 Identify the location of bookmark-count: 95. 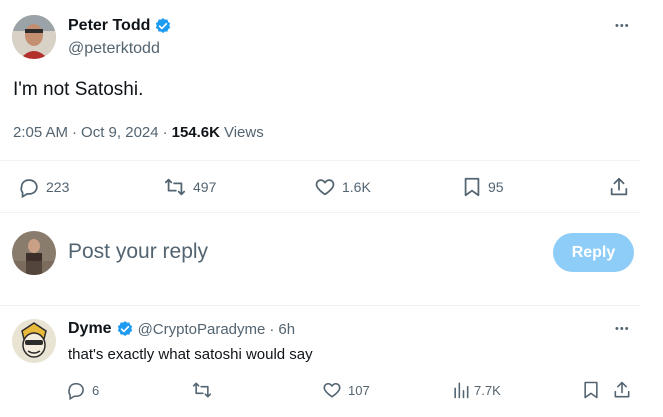
(496, 187).